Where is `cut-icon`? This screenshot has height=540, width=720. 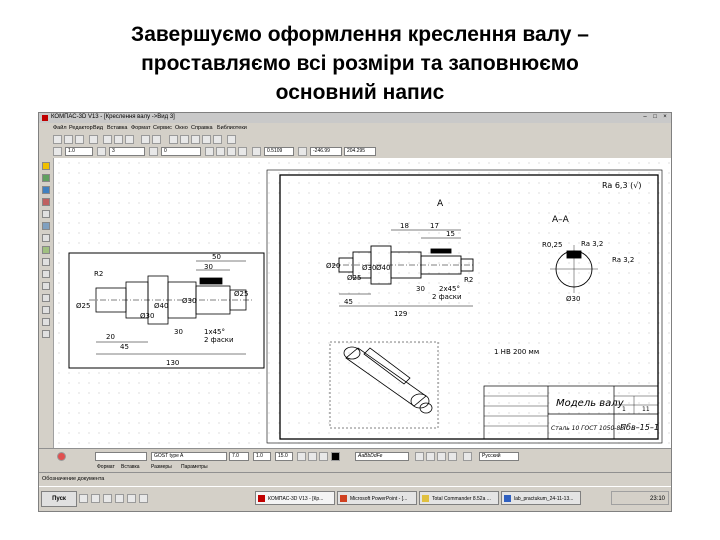
cut-icon is located at coordinates (107, 139).